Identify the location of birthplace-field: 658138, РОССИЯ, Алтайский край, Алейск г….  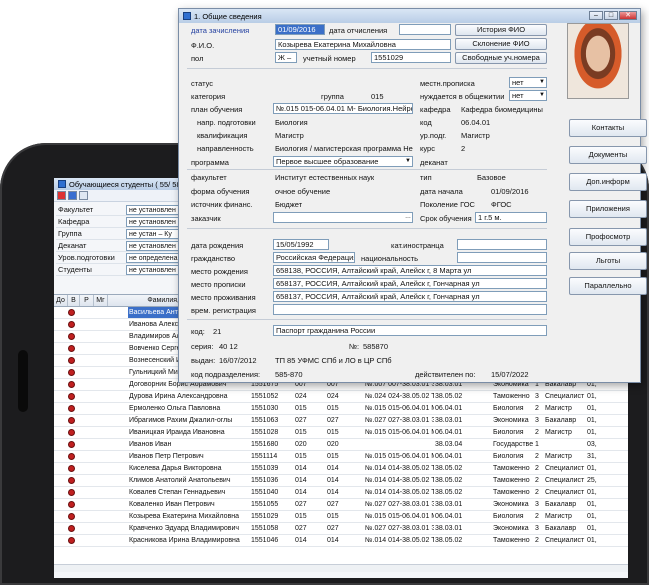
(410, 270).